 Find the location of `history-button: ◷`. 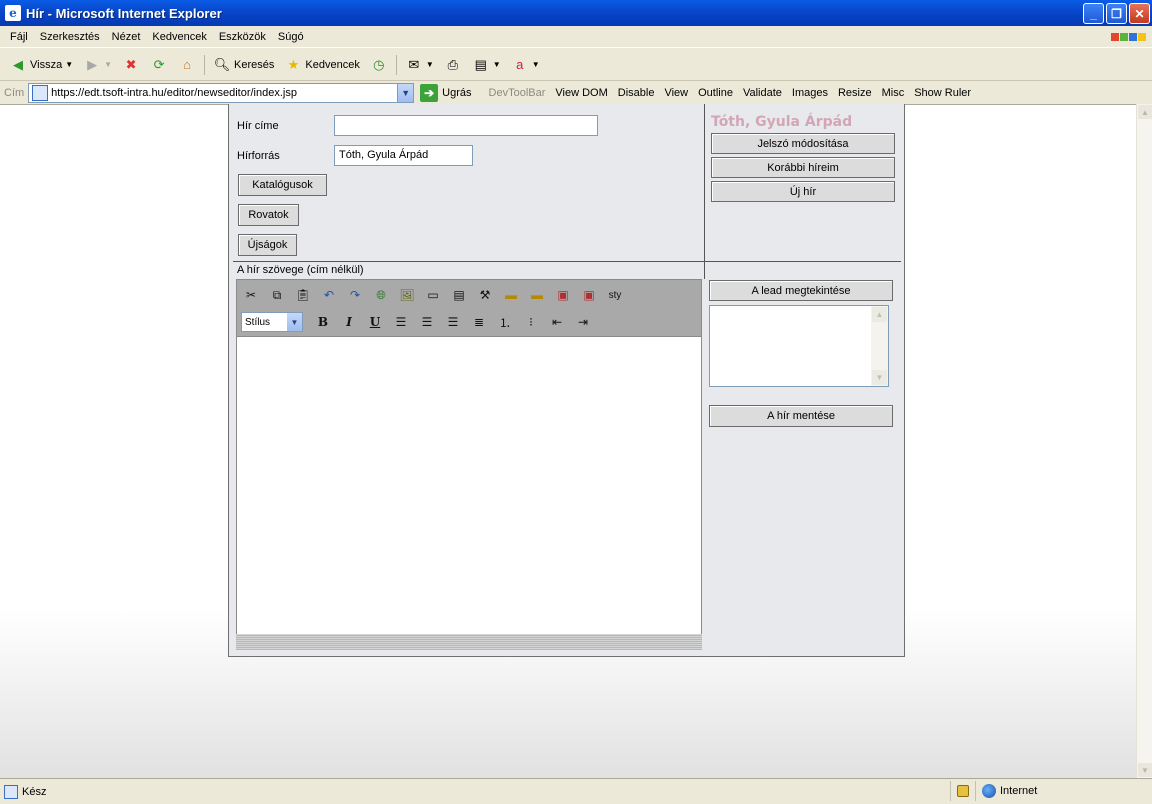

history-button: ◷ is located at coordinates (379, 65).